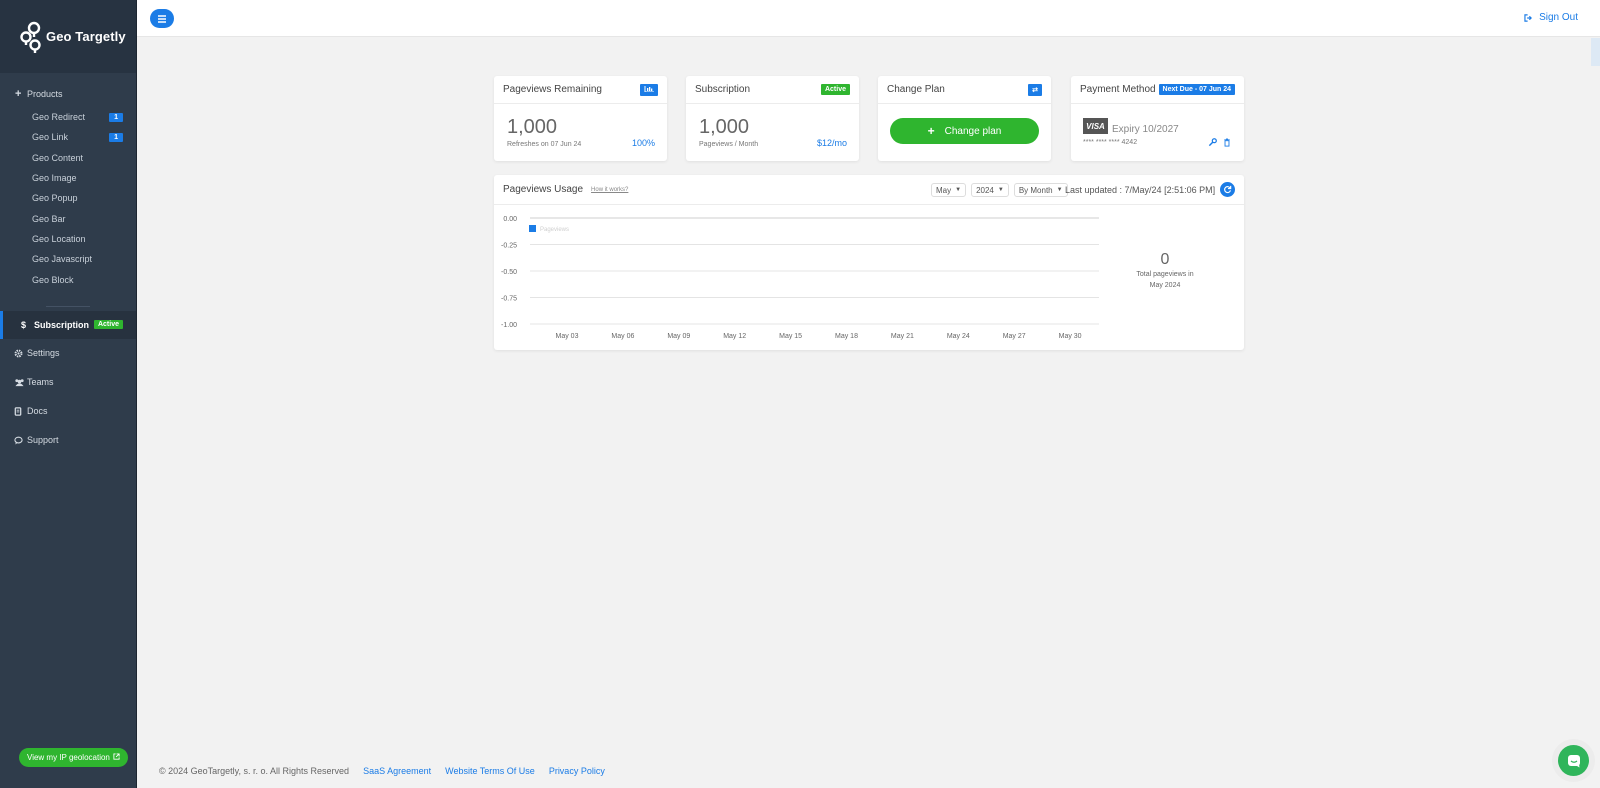 Image resolution: width=1600 pixels, height=788 pixels. I want to click on change-plan-card: Change Plan ⇄ + Change plan, so click(964, 118).